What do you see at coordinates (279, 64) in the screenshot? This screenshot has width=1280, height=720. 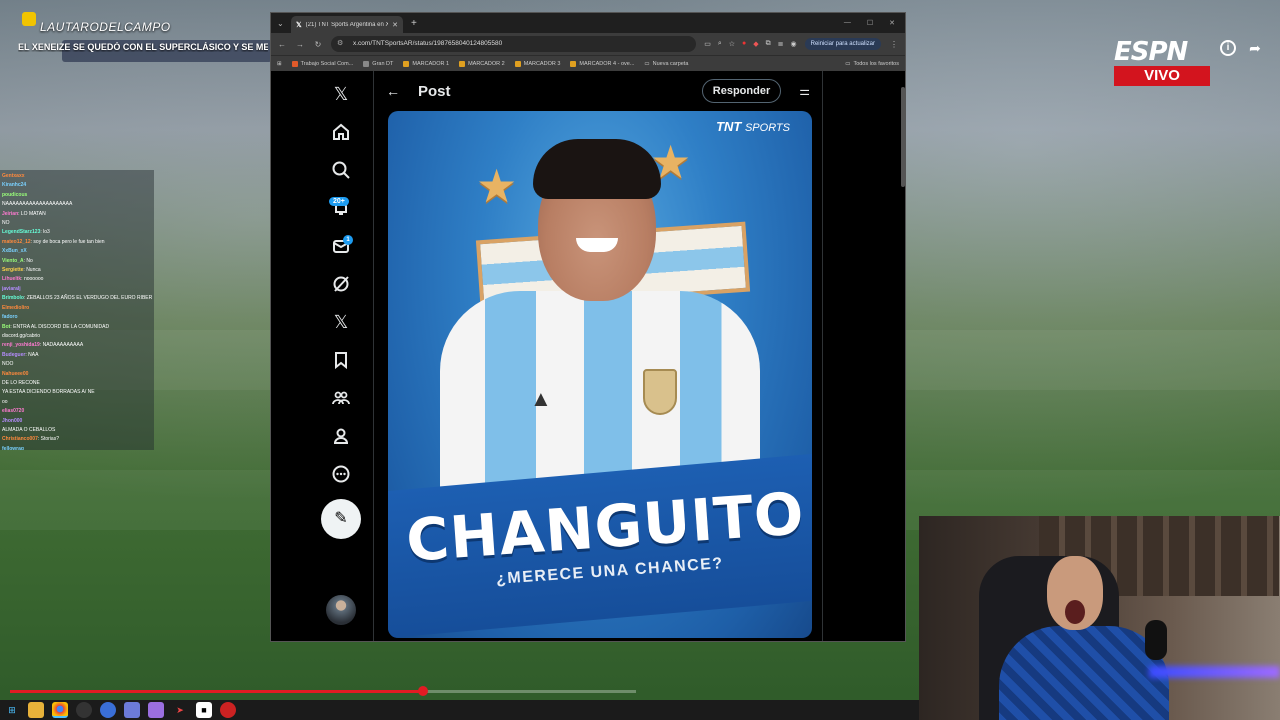 I see `apps-icon: ⊞` at bounding box center [279, 64].